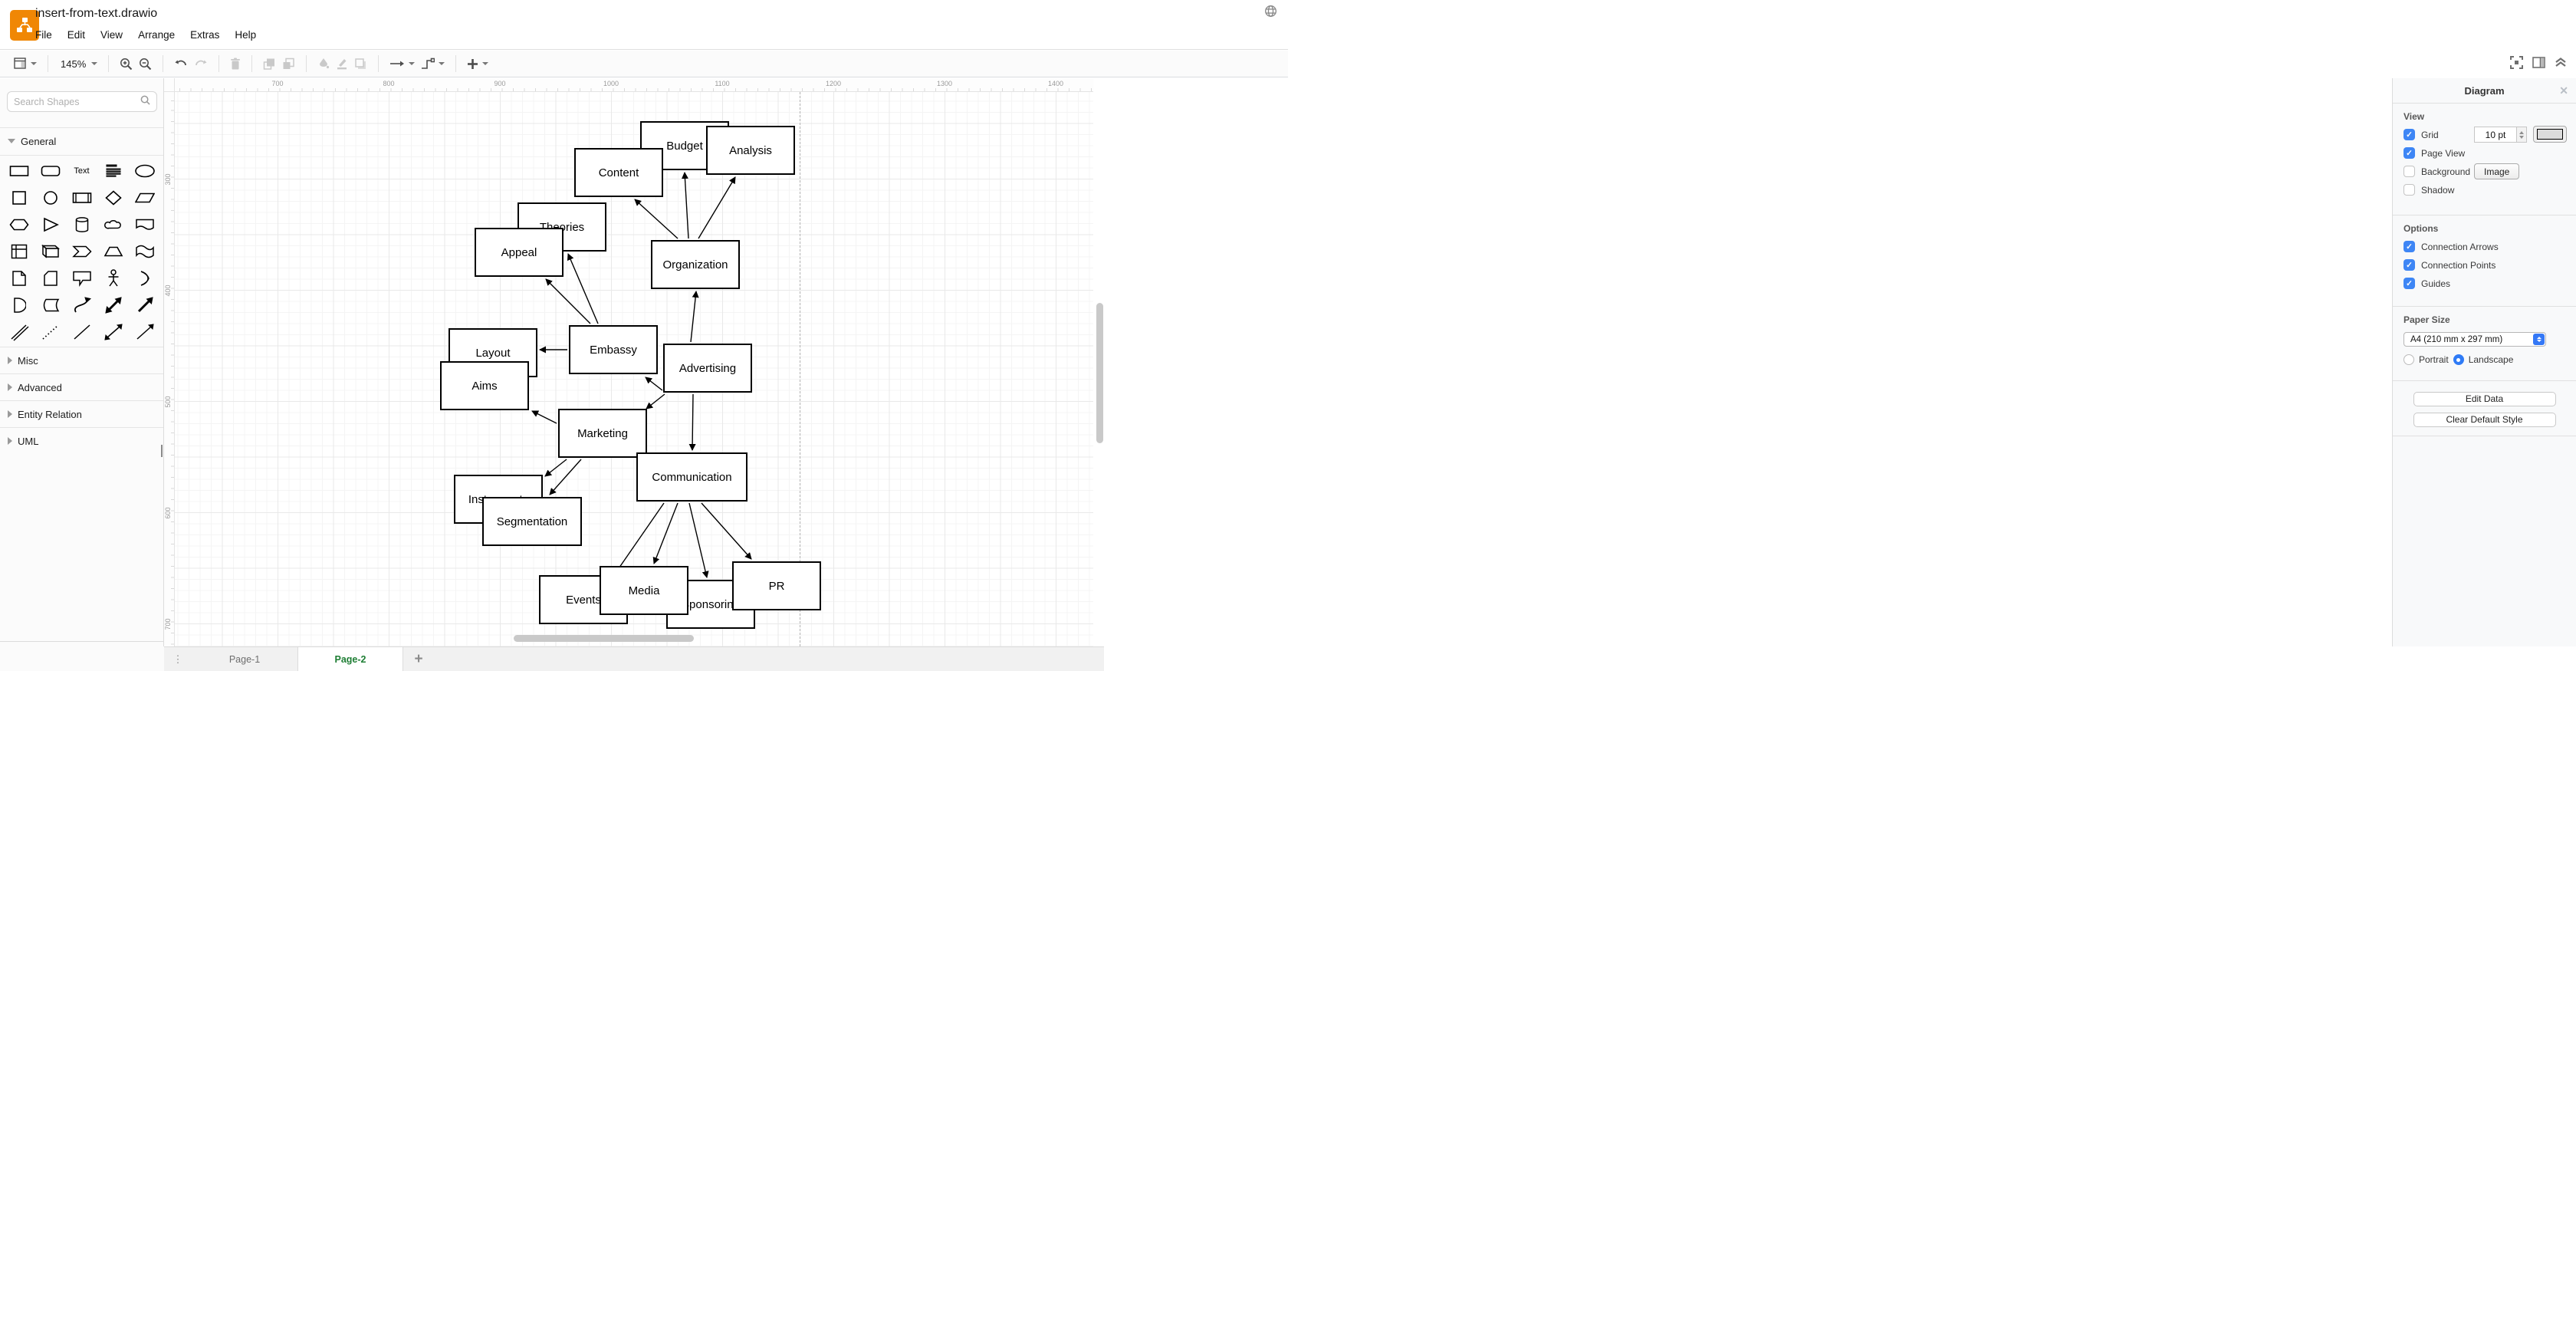 Image resolution: width=2576 pixels, height=1342 pixels. Describe the element at coordinates (433, 64) in the screenshot. I see `waypoint-style-button` at that location.